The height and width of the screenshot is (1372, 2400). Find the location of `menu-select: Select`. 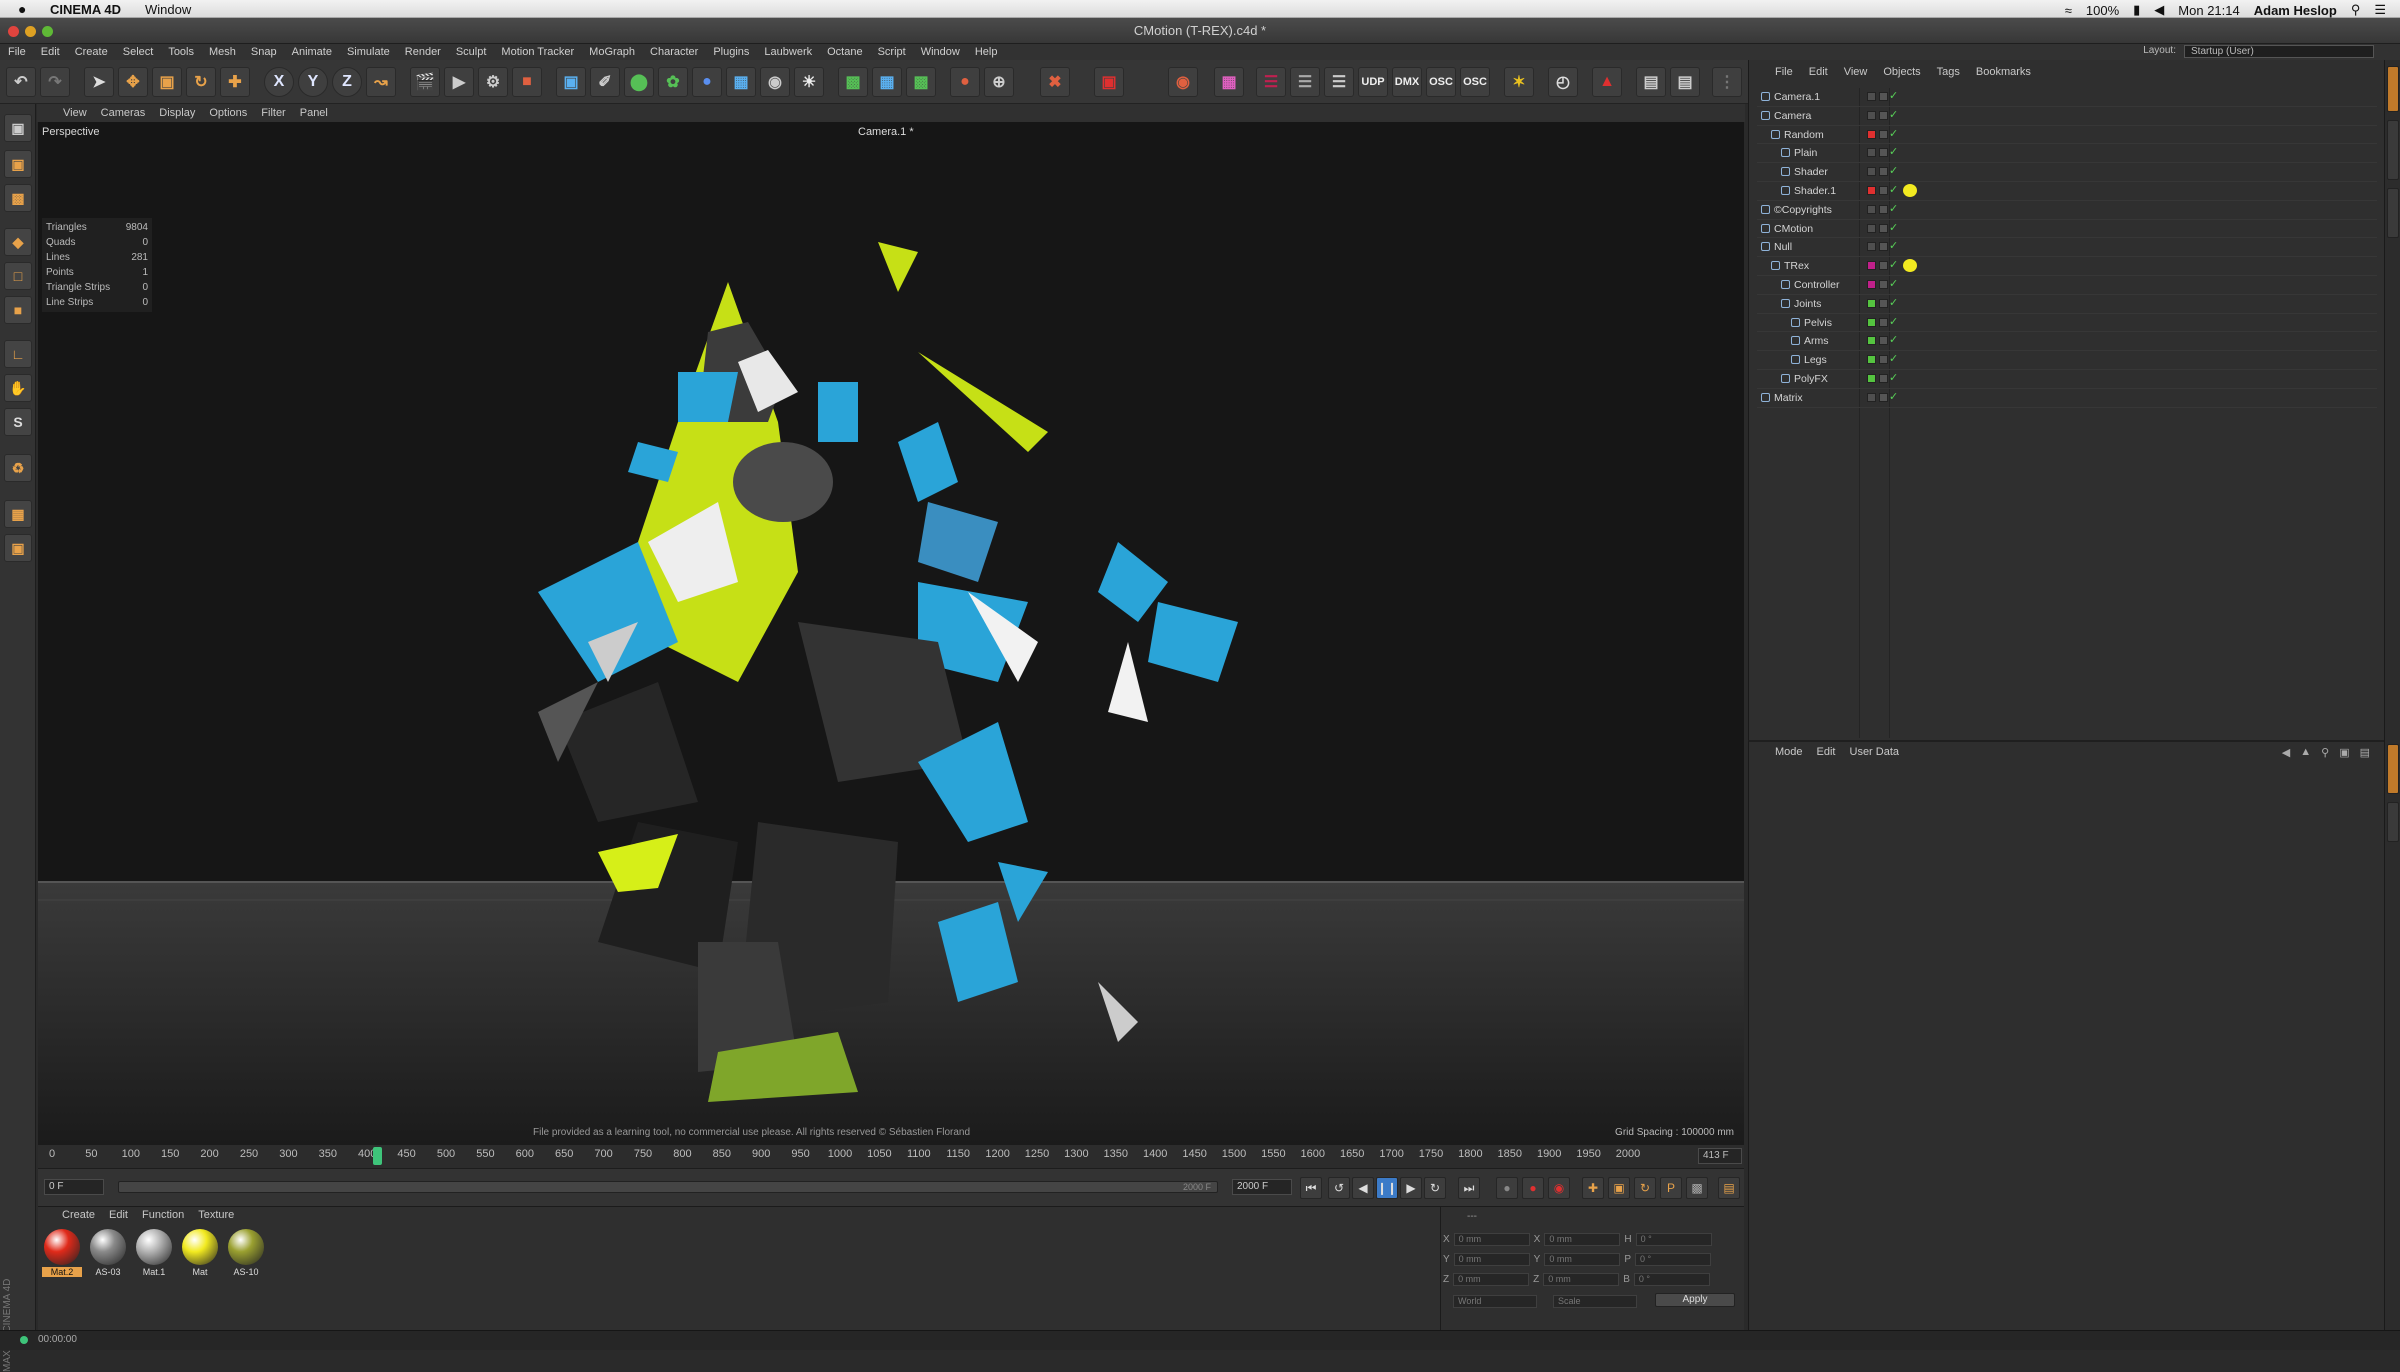

menu-select: Select is located at coordinates (138, 52).